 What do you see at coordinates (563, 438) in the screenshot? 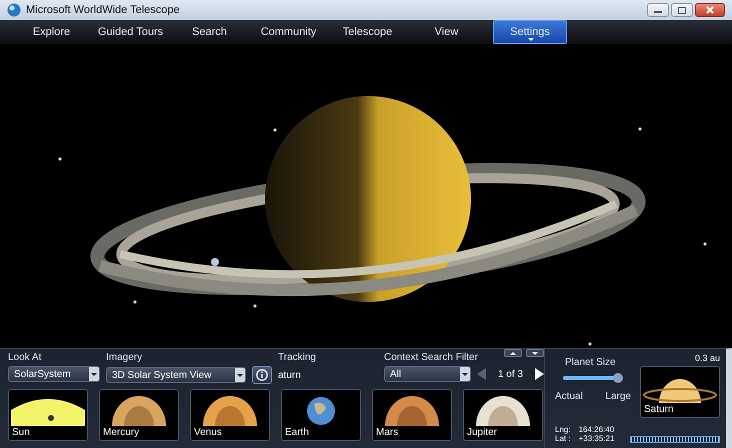
I see `latitude-label: Lat :` at bounding box center [563, 438].